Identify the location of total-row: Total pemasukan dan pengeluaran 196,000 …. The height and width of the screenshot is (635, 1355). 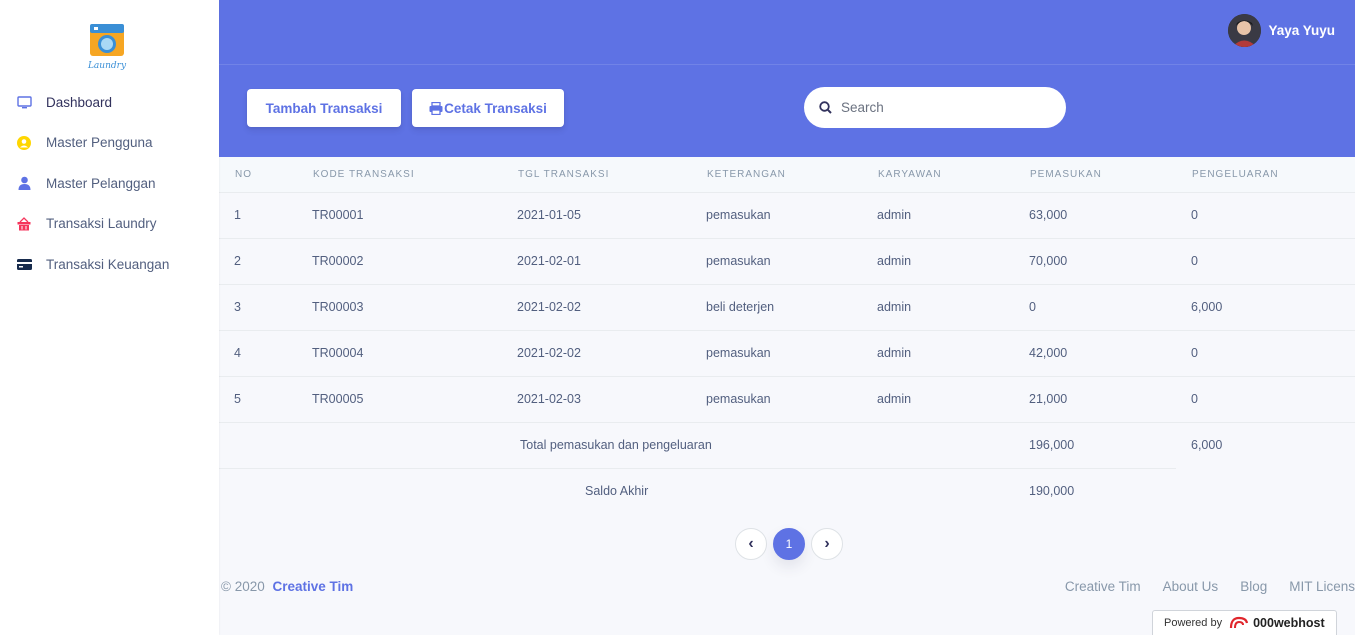
(787, 446).